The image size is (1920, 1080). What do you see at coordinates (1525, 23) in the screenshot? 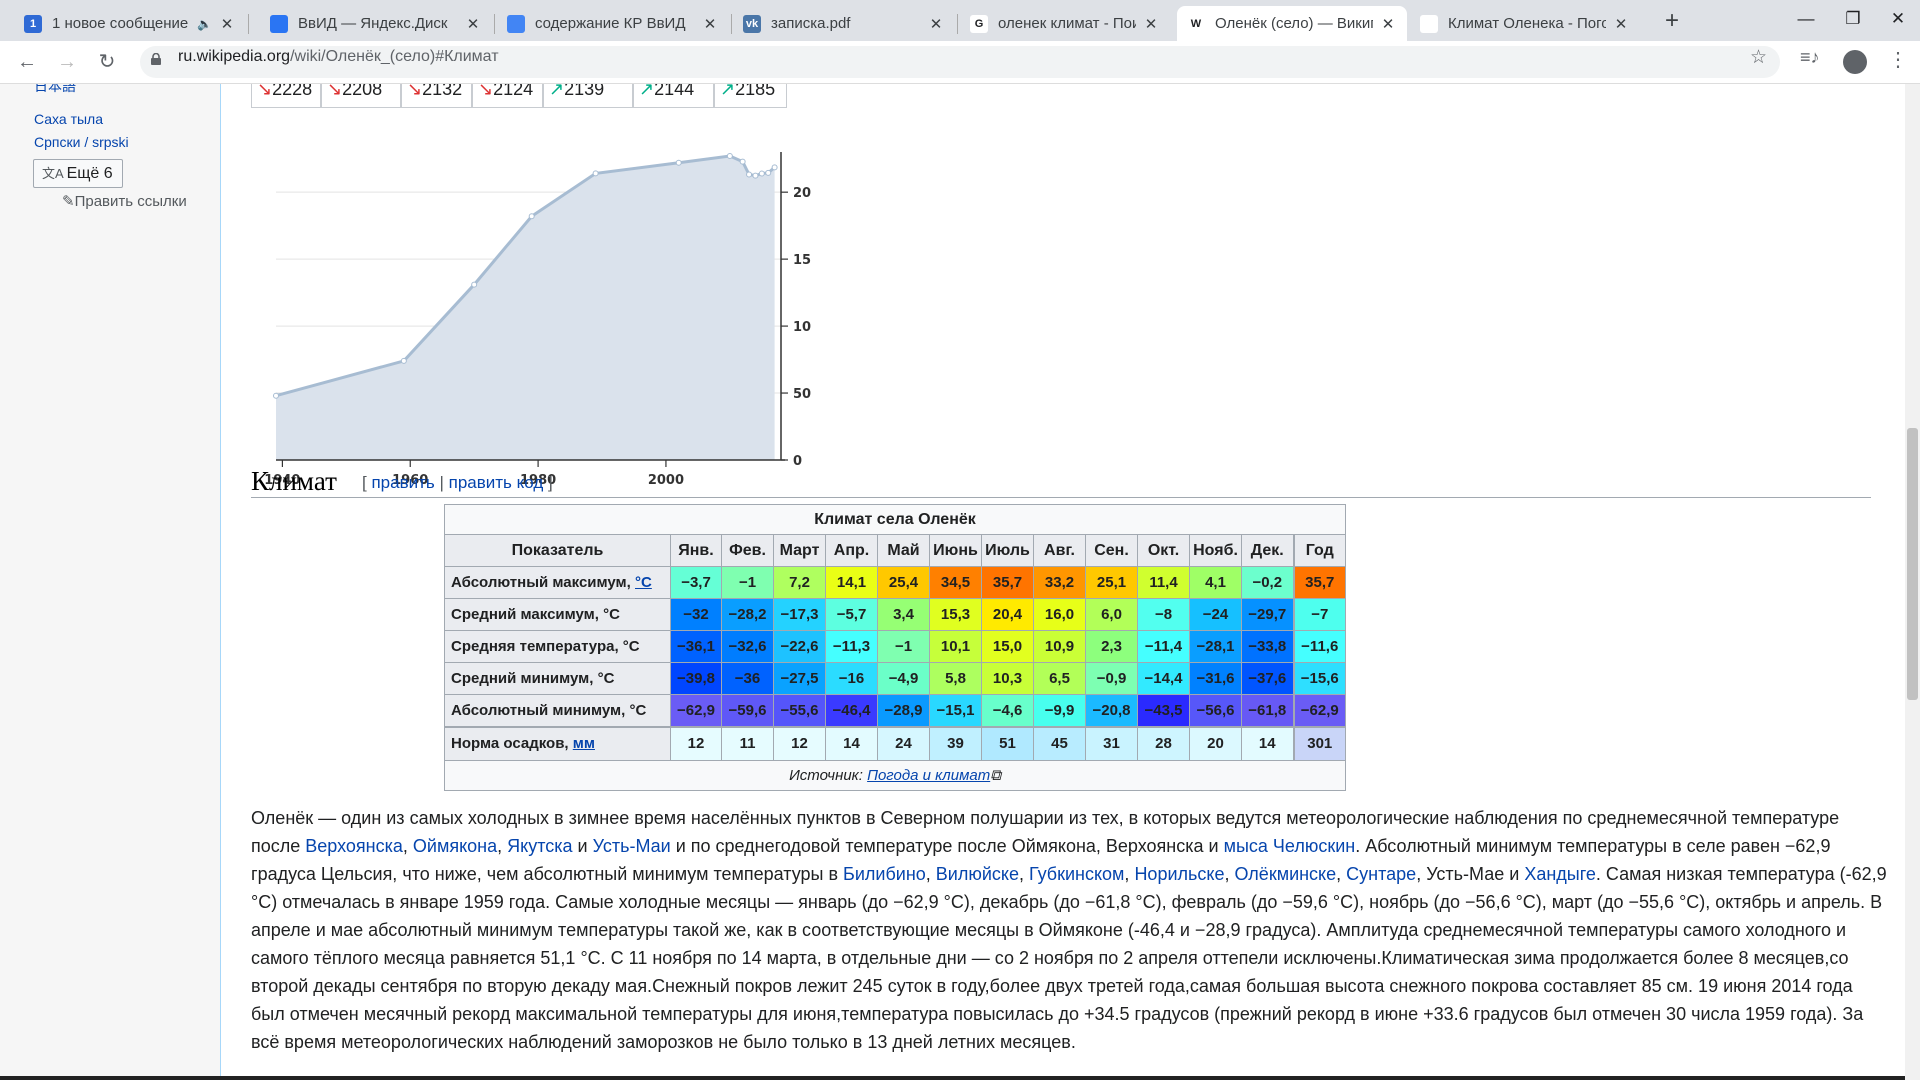
I see `browser-tab-7: Климат Оленека - Погода ✕` at bounding box center [1525, 23].